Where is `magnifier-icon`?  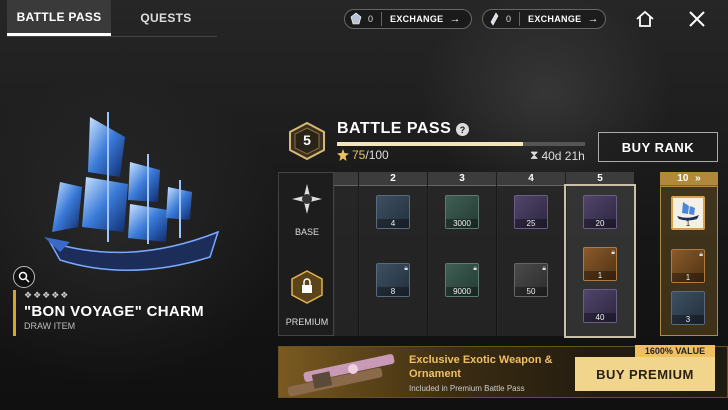
magnifier-icon is located at coordinates (24, 277).